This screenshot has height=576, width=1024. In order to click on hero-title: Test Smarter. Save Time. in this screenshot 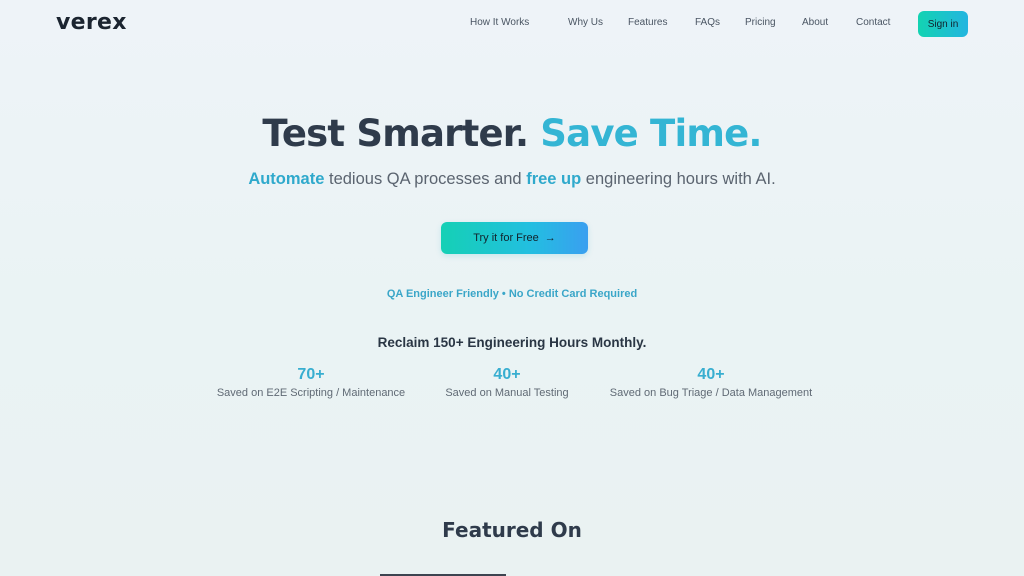, I will do `click(512, 133)`.